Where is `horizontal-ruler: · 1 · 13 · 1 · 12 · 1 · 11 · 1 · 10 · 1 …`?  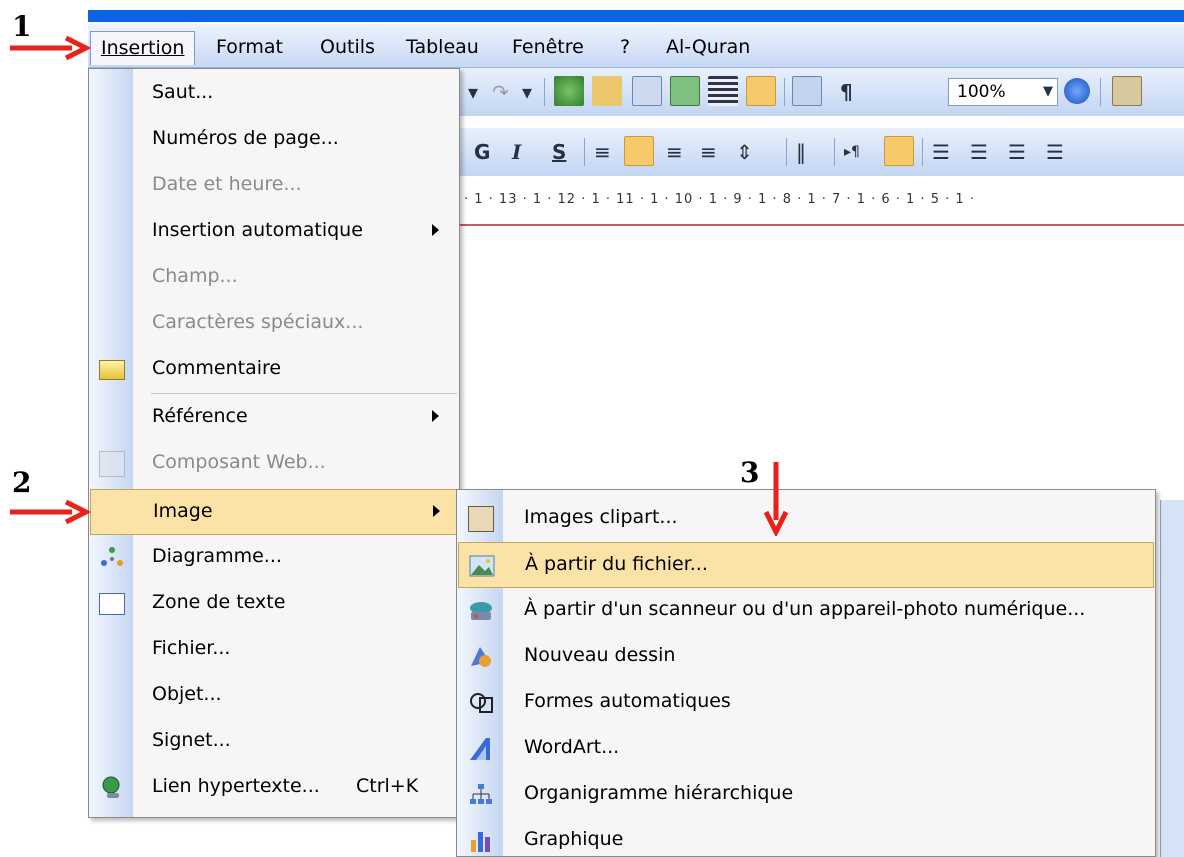
horizontal-ruler: · 1 · 13 · 1 · 12 · 1 · 11 · 1 · 10 · 1 … is located at coordinates (822, 204).